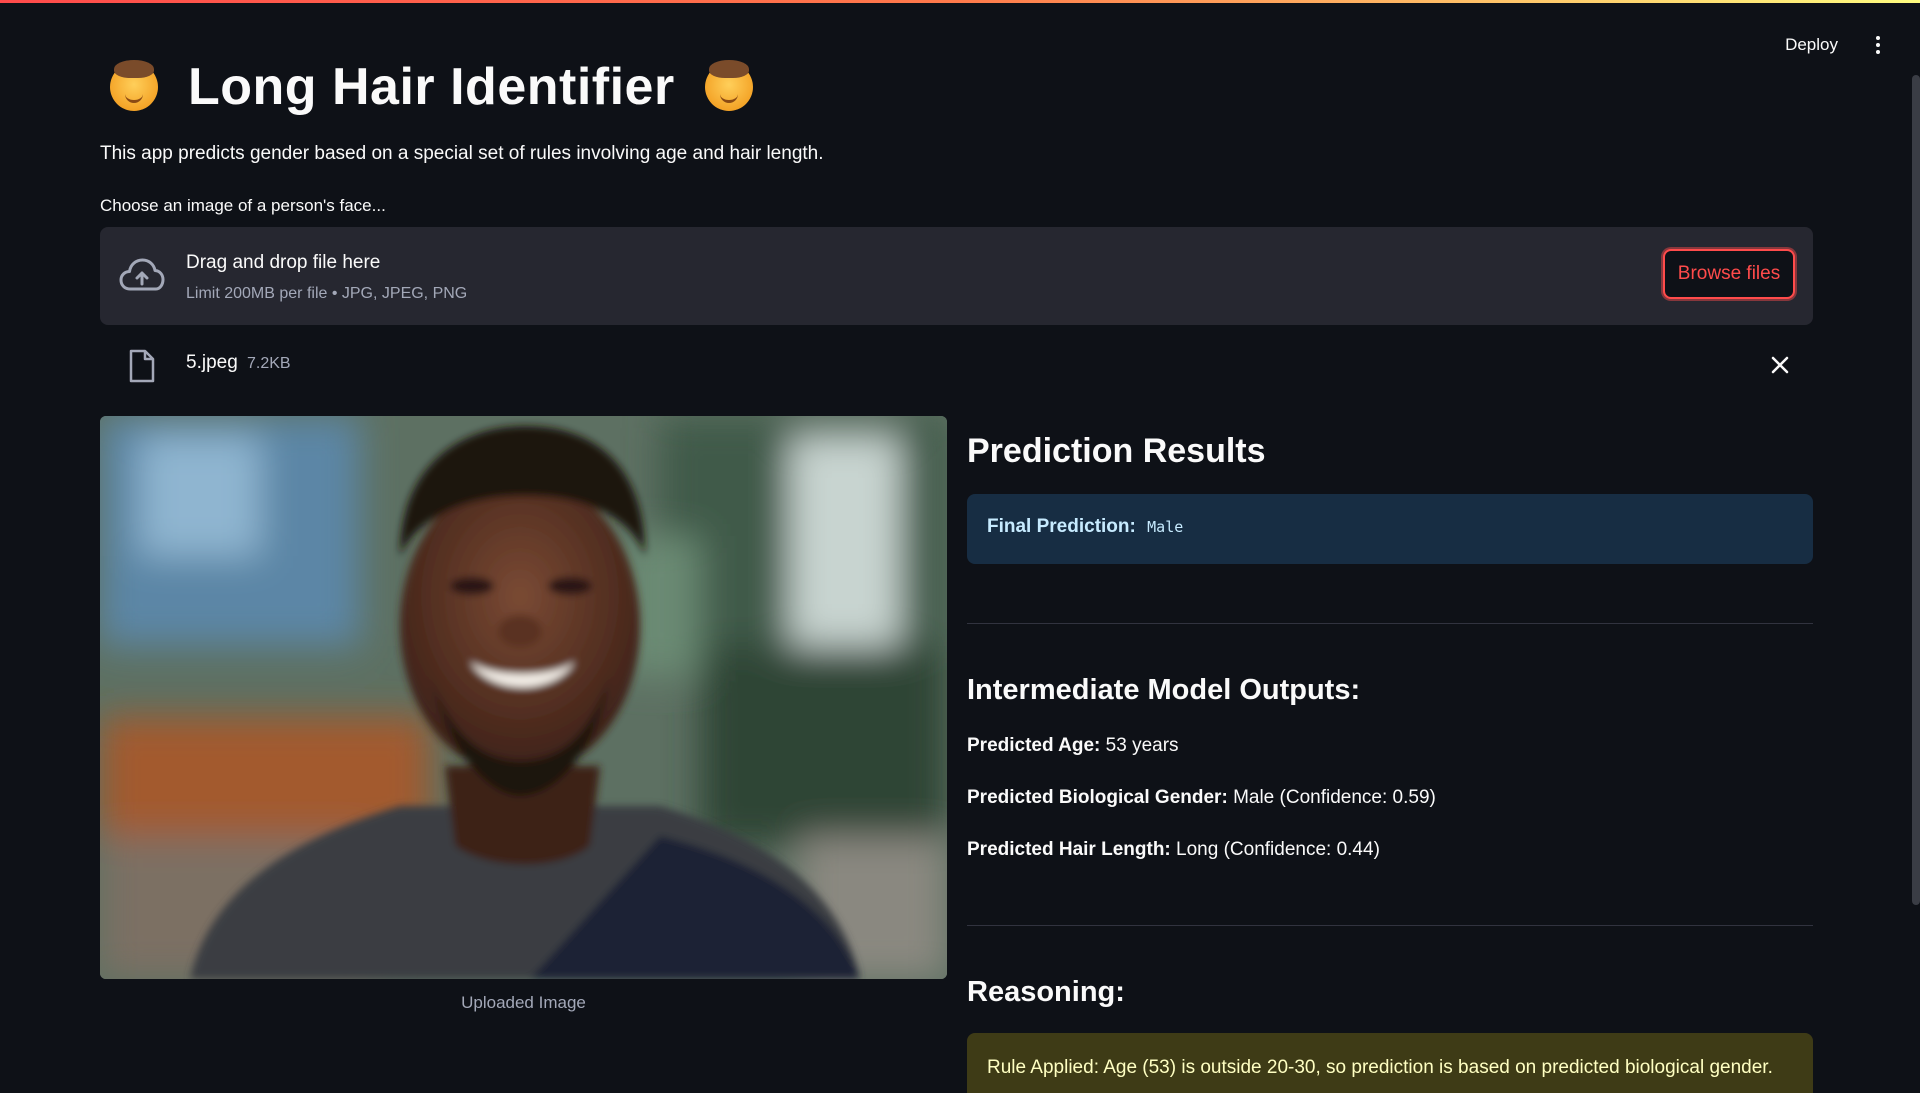 This screenshot has width=1920, height=1093. I want to click on predicted-hair-length-label: Predicted Hair Length:, so click(1069, 849).